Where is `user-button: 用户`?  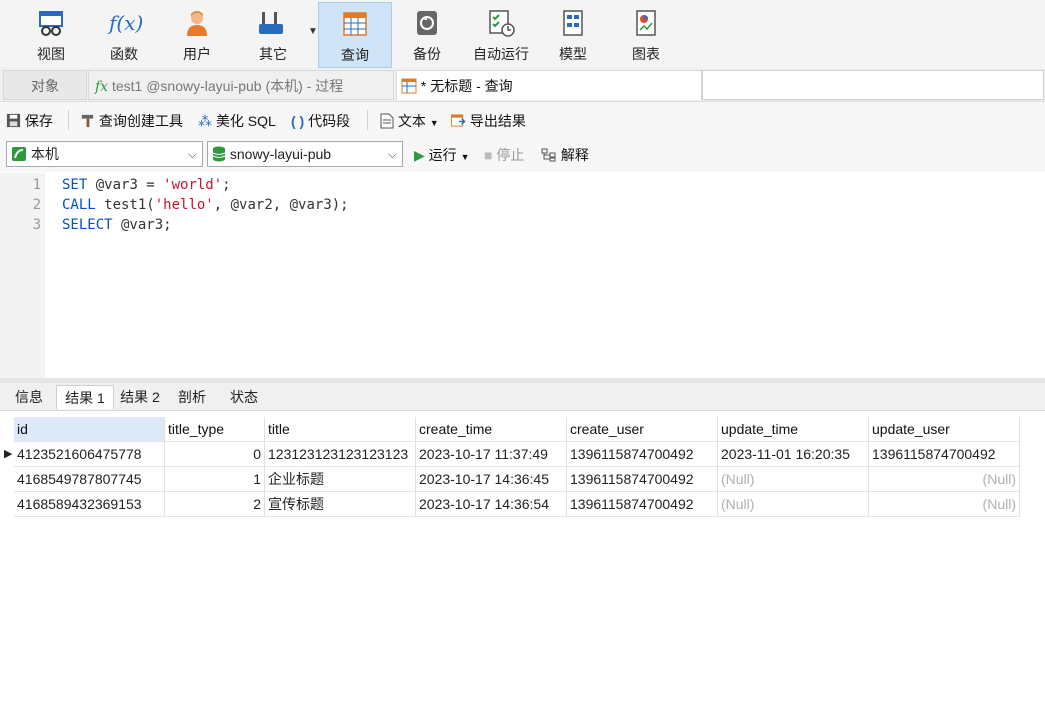 user-button: 用户 is located at coordinates (197, 34).